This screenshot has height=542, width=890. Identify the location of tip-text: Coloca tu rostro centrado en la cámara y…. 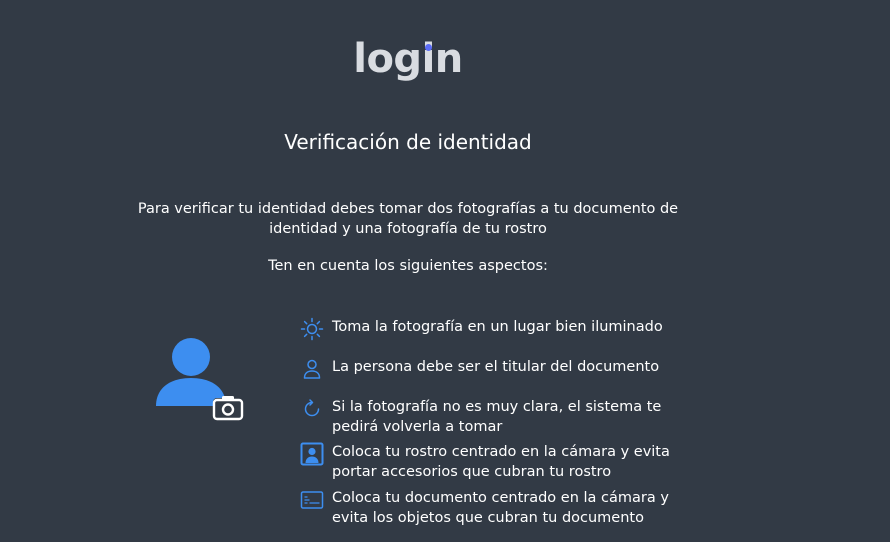
(501, 462).